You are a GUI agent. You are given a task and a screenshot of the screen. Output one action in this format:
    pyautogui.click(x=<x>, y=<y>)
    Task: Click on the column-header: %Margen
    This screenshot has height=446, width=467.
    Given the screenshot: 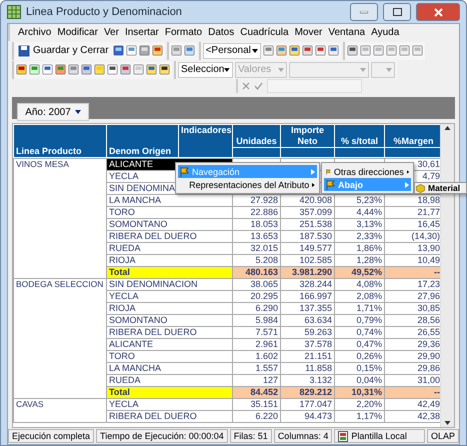 What is the action you would take?
    pyautogui.click(x=413, y=136)
    